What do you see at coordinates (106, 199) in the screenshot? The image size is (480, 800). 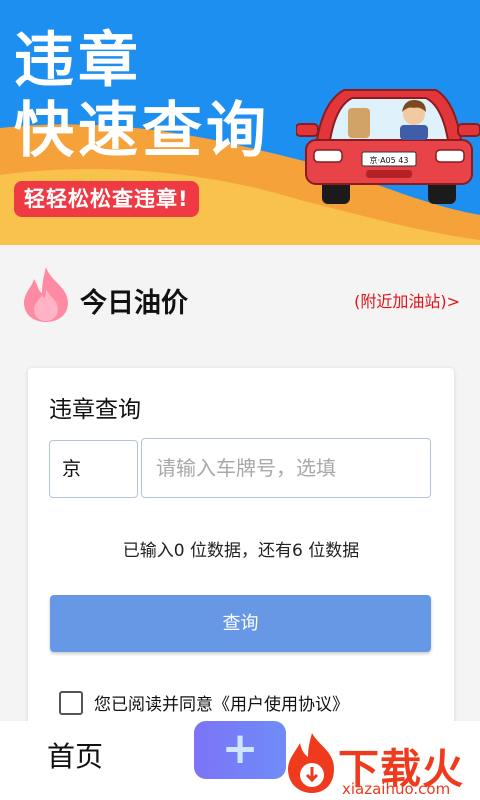 I see `banner-tagline: 轻轻松松查违章!` at bounding box center [106, 199].